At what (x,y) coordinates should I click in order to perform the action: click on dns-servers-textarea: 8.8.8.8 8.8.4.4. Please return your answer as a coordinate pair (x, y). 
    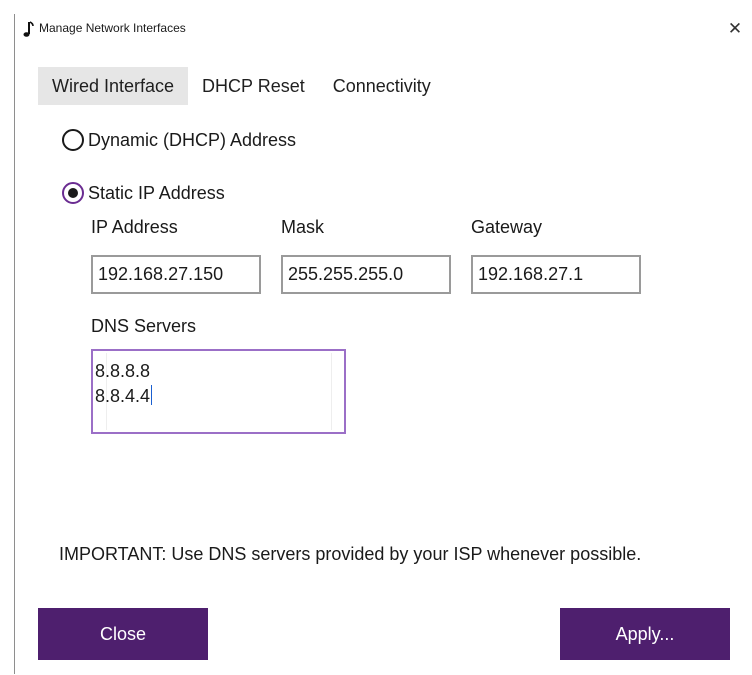
    Looking at the image, I should click on (218, 391).